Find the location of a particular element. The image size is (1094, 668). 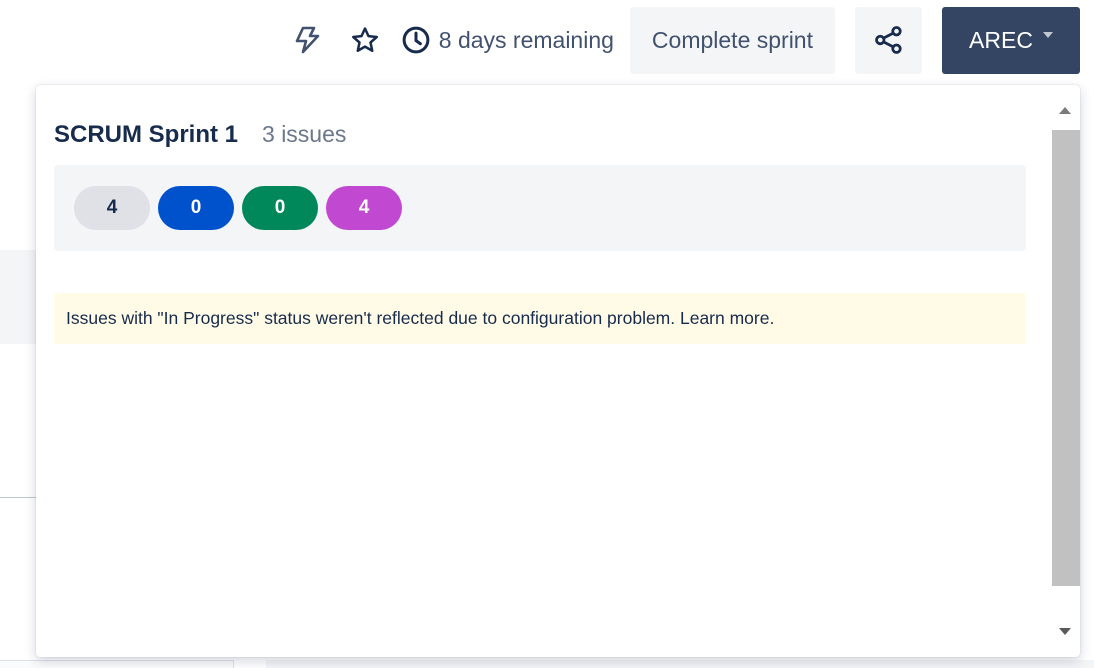

user-menu-button: AREC is located at coordinates (1011, 40).